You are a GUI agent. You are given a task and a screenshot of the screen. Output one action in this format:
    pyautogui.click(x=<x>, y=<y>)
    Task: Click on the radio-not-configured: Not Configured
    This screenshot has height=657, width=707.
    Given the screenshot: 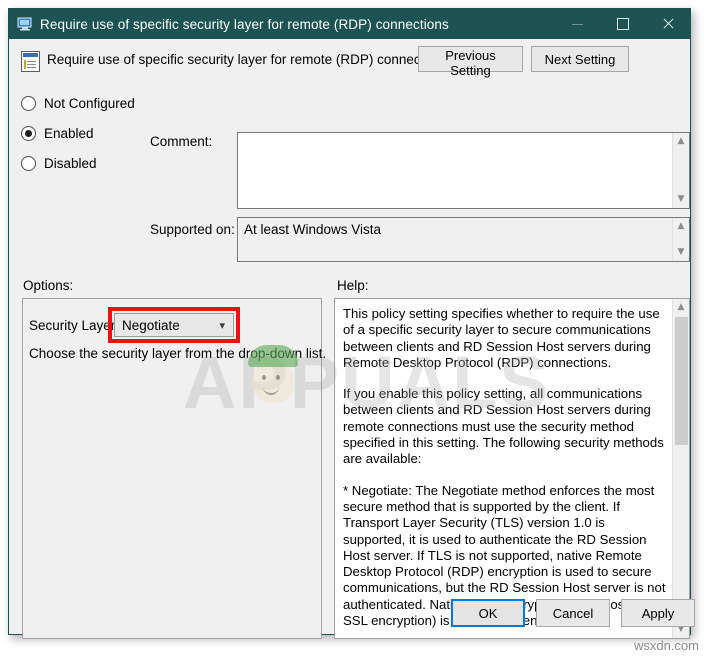 What is the action you would take?
    pyautogui.click(x=78, y=103)
    